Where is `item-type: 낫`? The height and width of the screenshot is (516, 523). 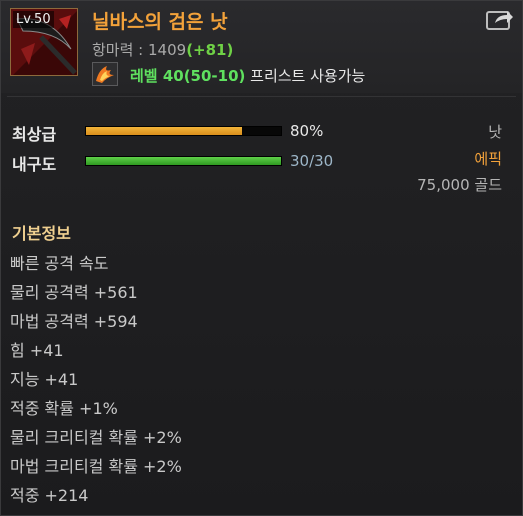 item-type: 낫 is located at coordinates (495, 132).